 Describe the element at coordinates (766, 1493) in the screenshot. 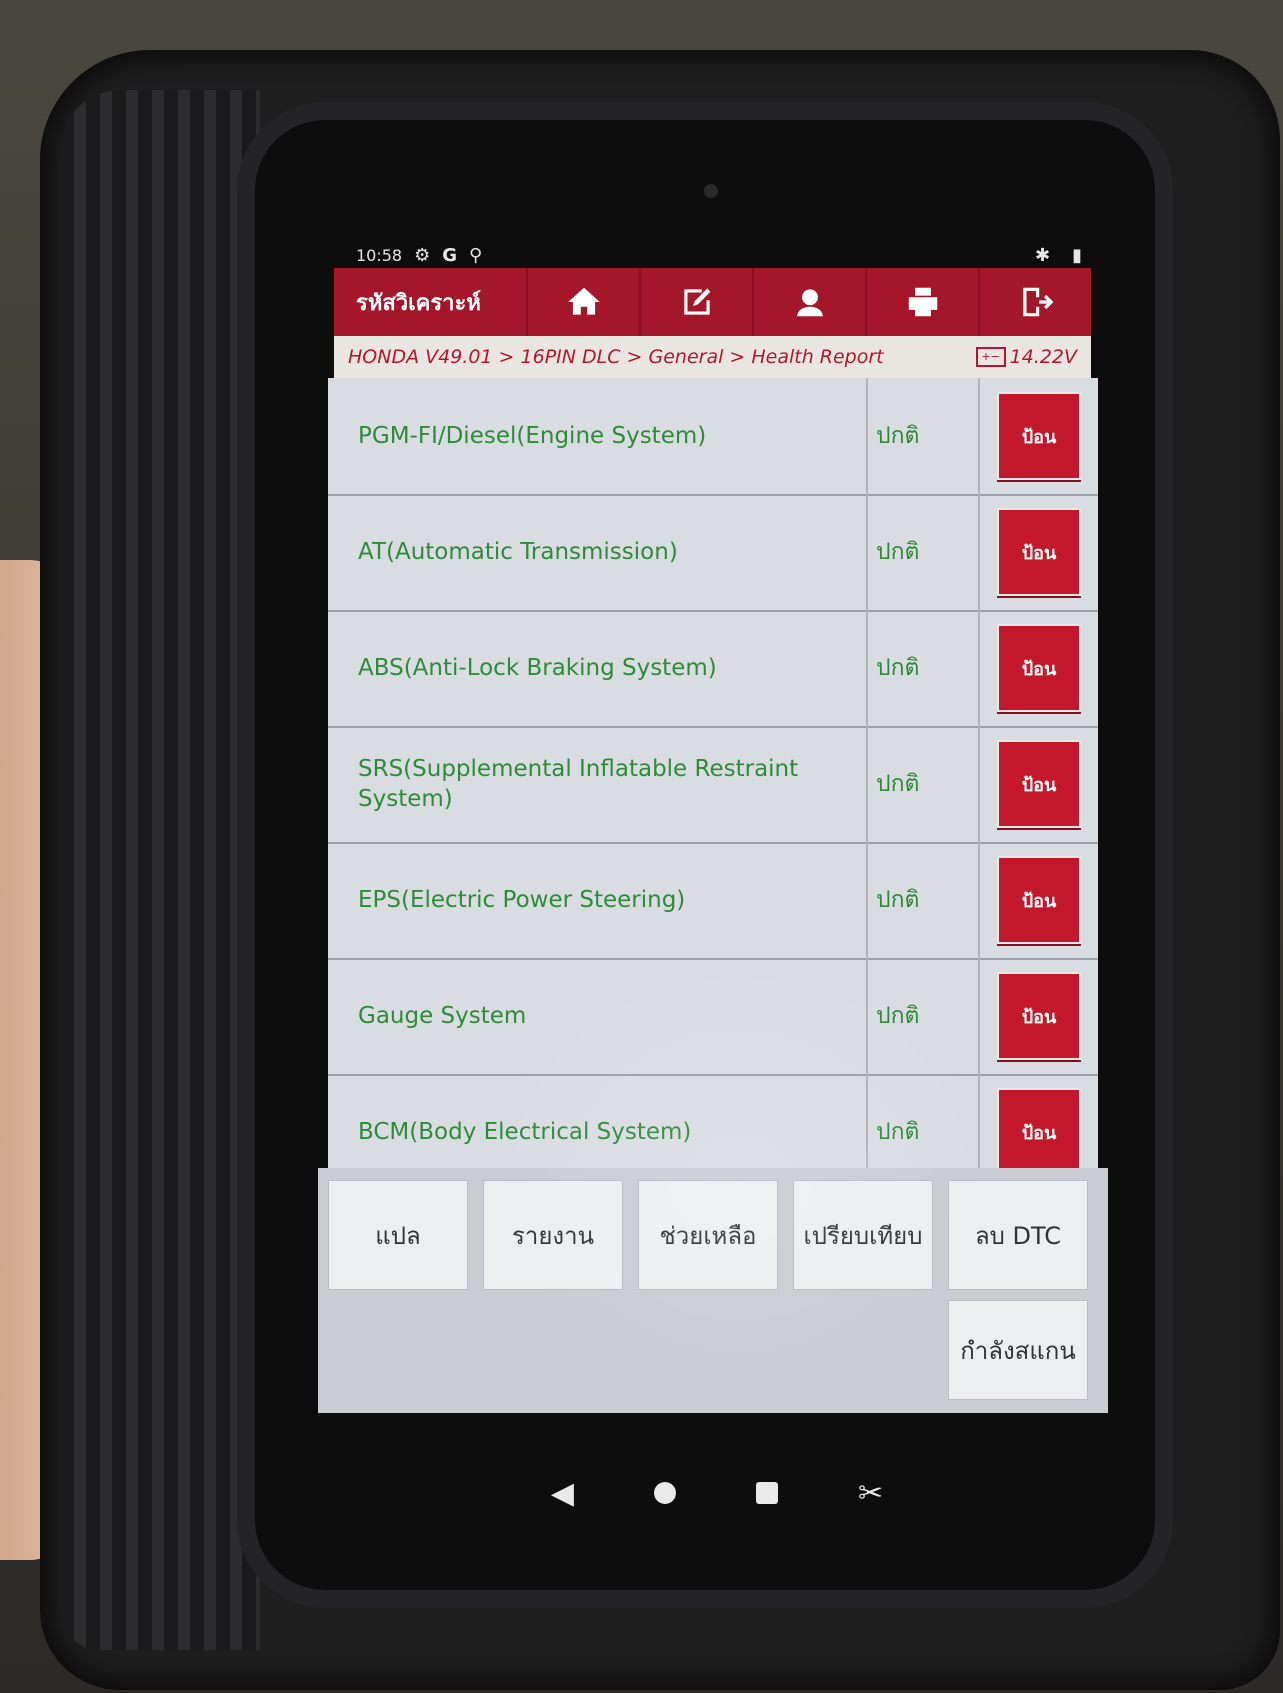

I see `recents-icon` at that location.